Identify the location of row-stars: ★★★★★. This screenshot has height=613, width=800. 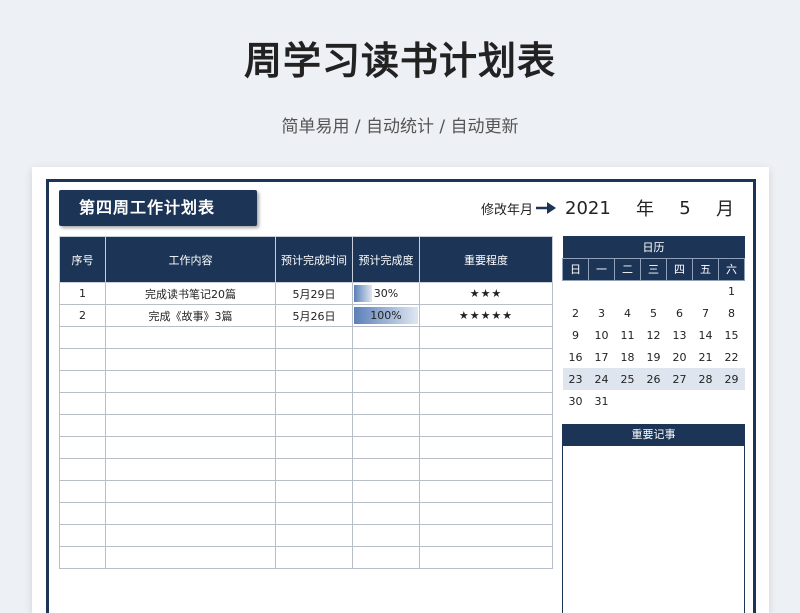
(486, 315).